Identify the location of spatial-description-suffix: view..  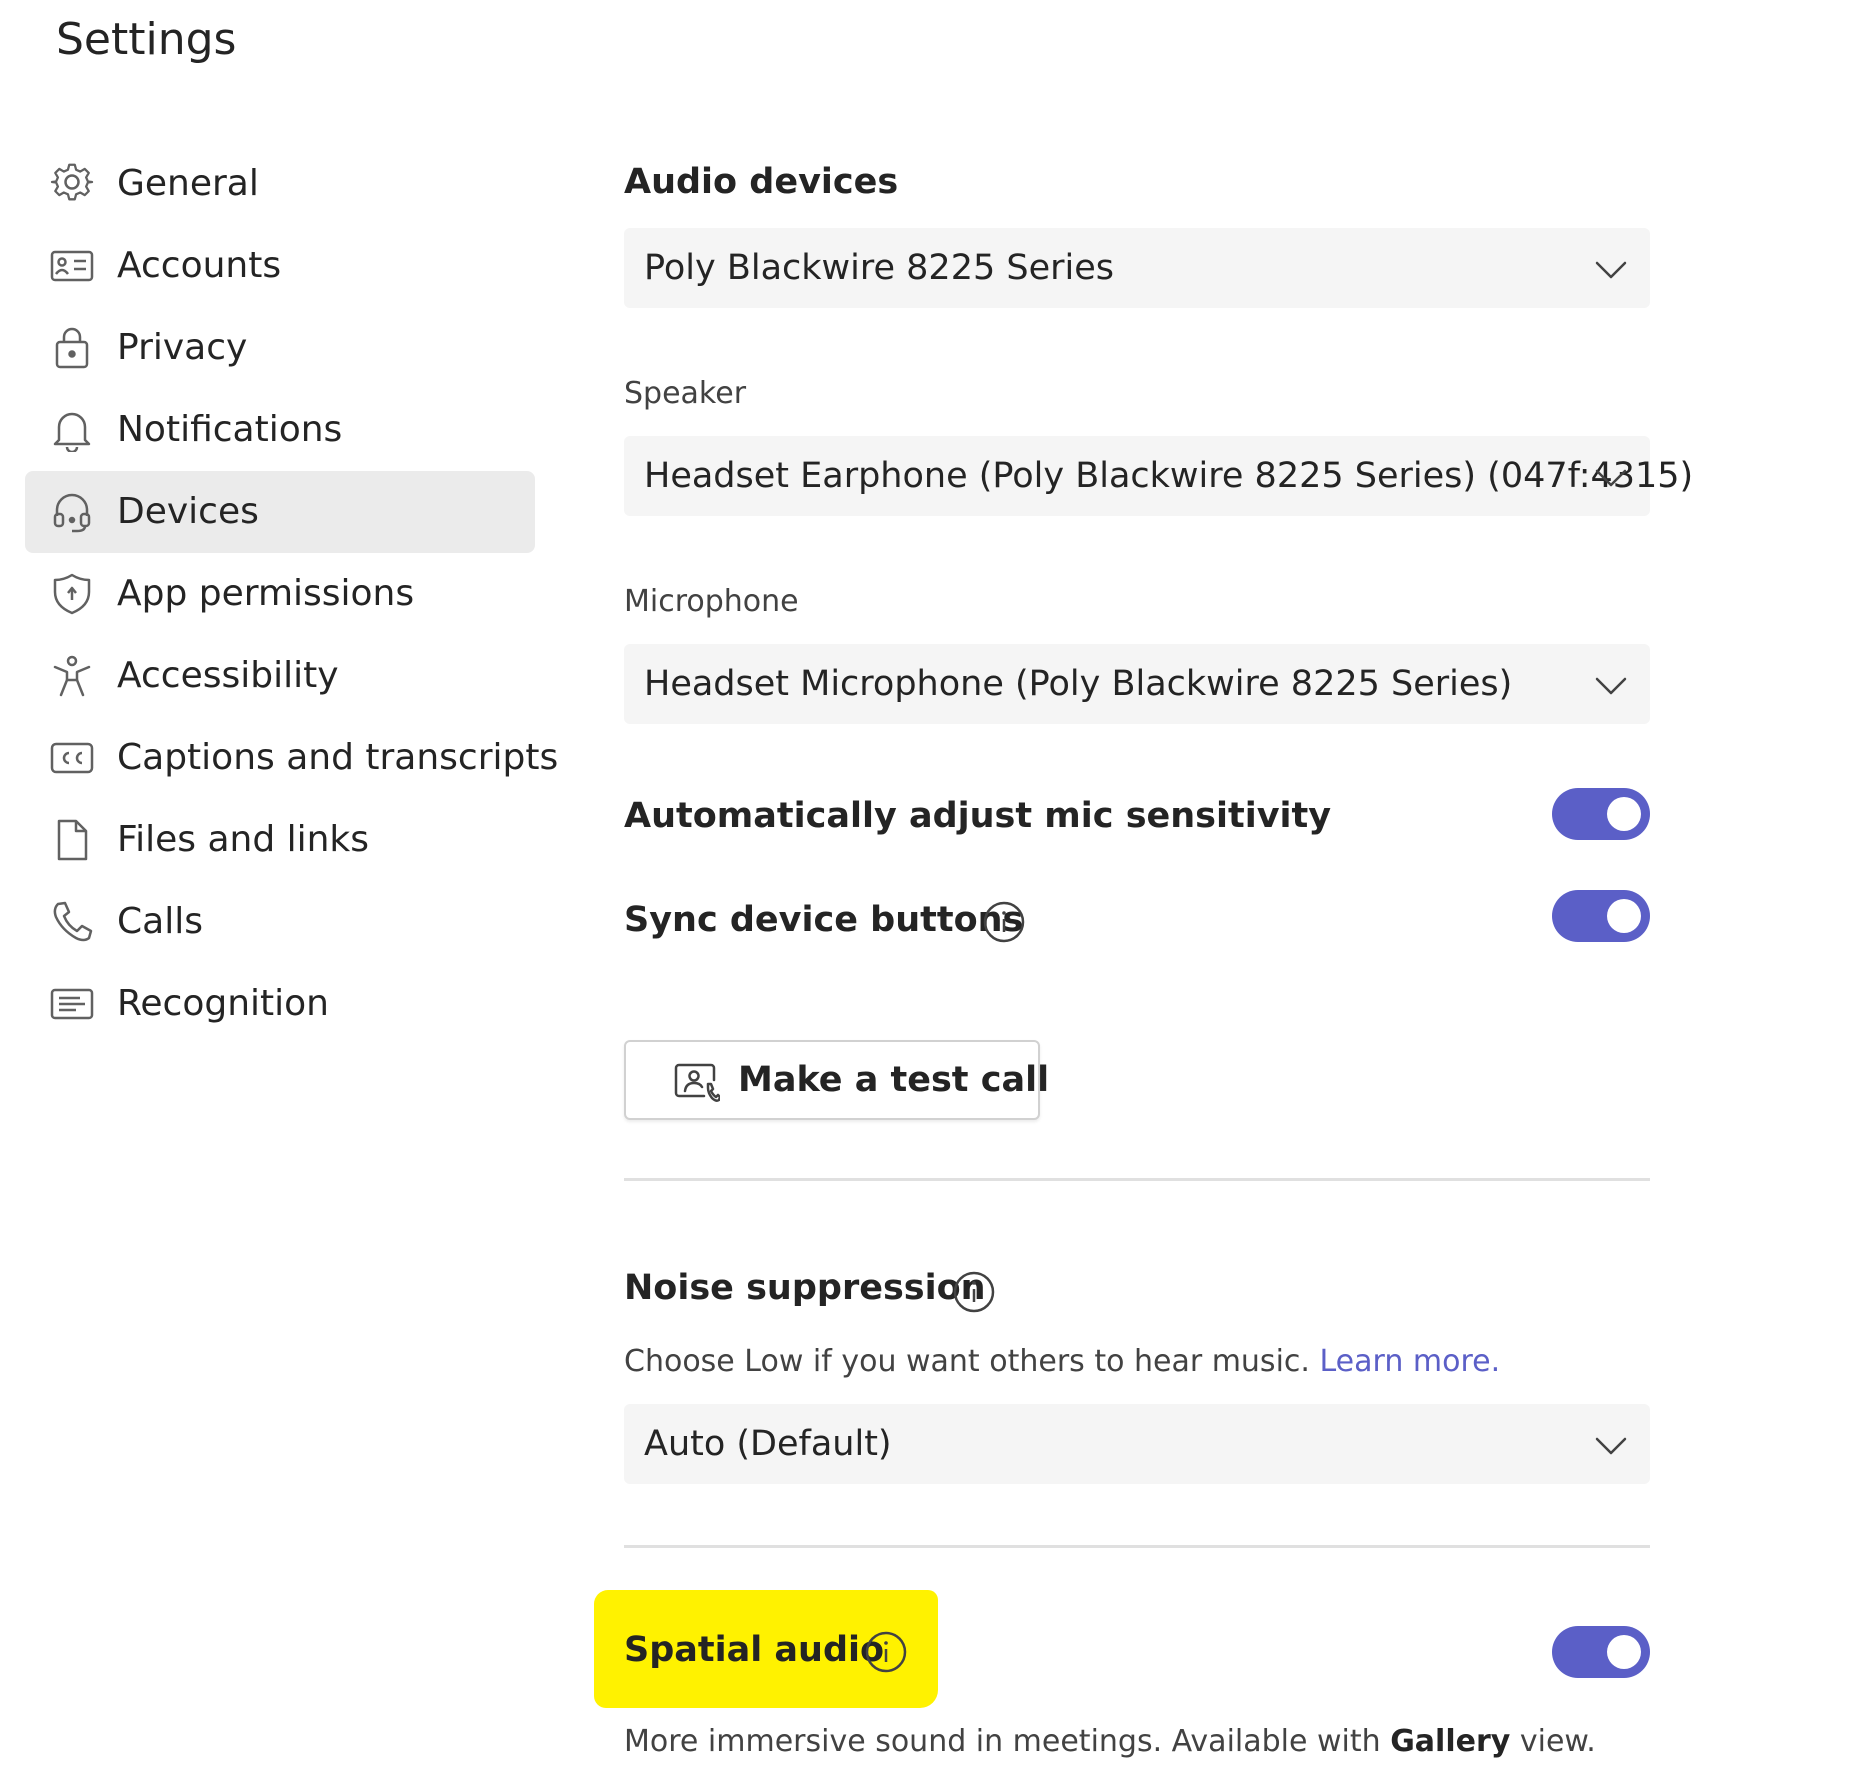
(1557, 1741).